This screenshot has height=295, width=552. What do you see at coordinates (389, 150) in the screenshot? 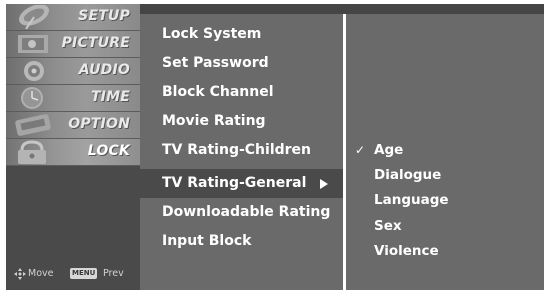
I see `option-label: Age` at bounding box center [389, 150].